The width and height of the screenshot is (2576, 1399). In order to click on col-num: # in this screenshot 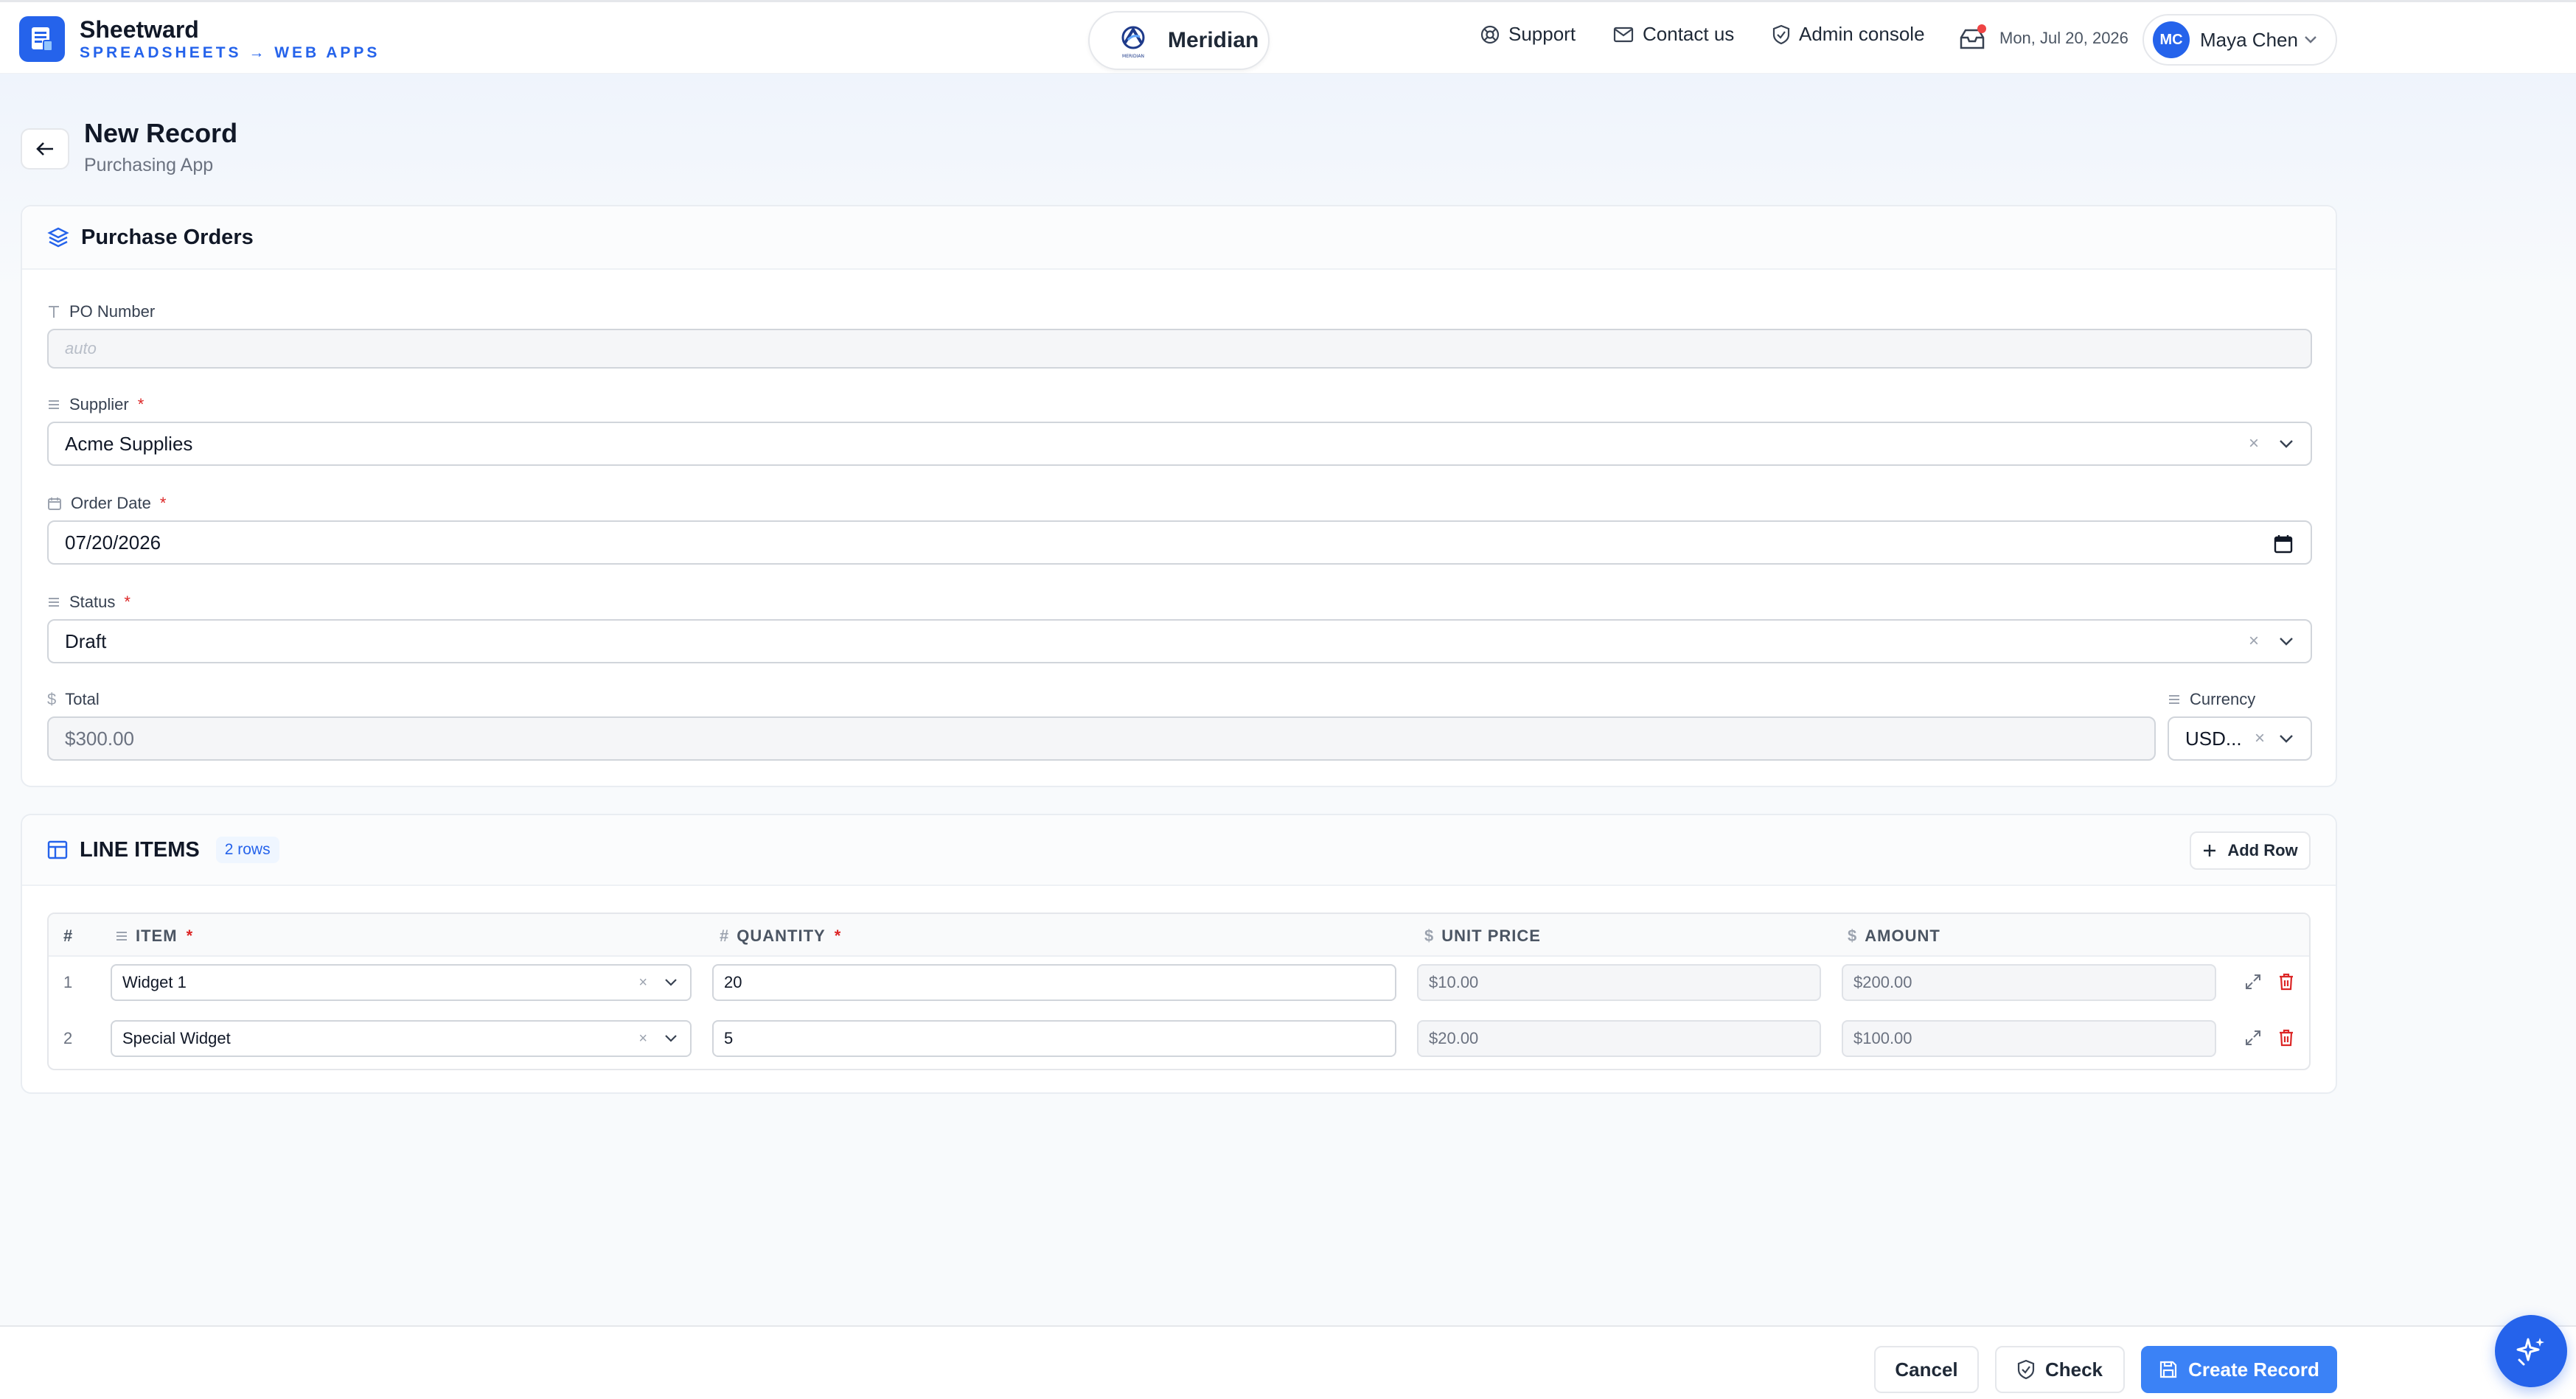, I will do `click(68, 936)`.